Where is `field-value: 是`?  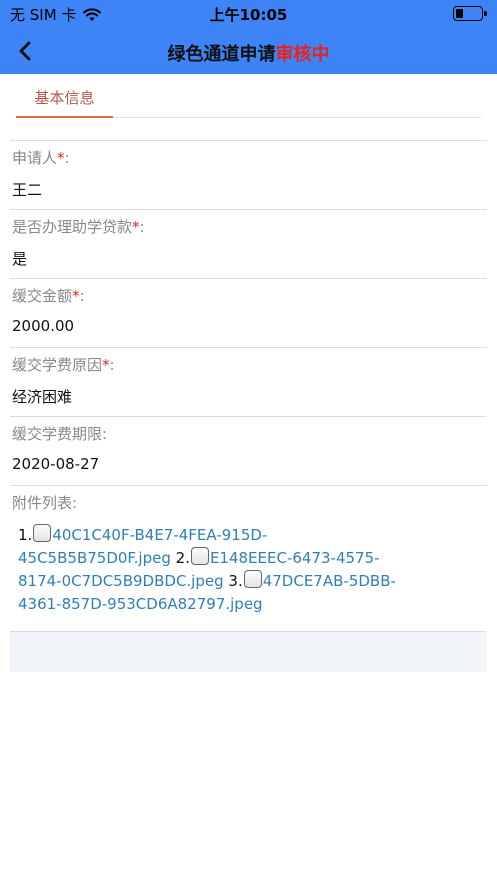
field-value: 是 is located at coordinates (20, 259).